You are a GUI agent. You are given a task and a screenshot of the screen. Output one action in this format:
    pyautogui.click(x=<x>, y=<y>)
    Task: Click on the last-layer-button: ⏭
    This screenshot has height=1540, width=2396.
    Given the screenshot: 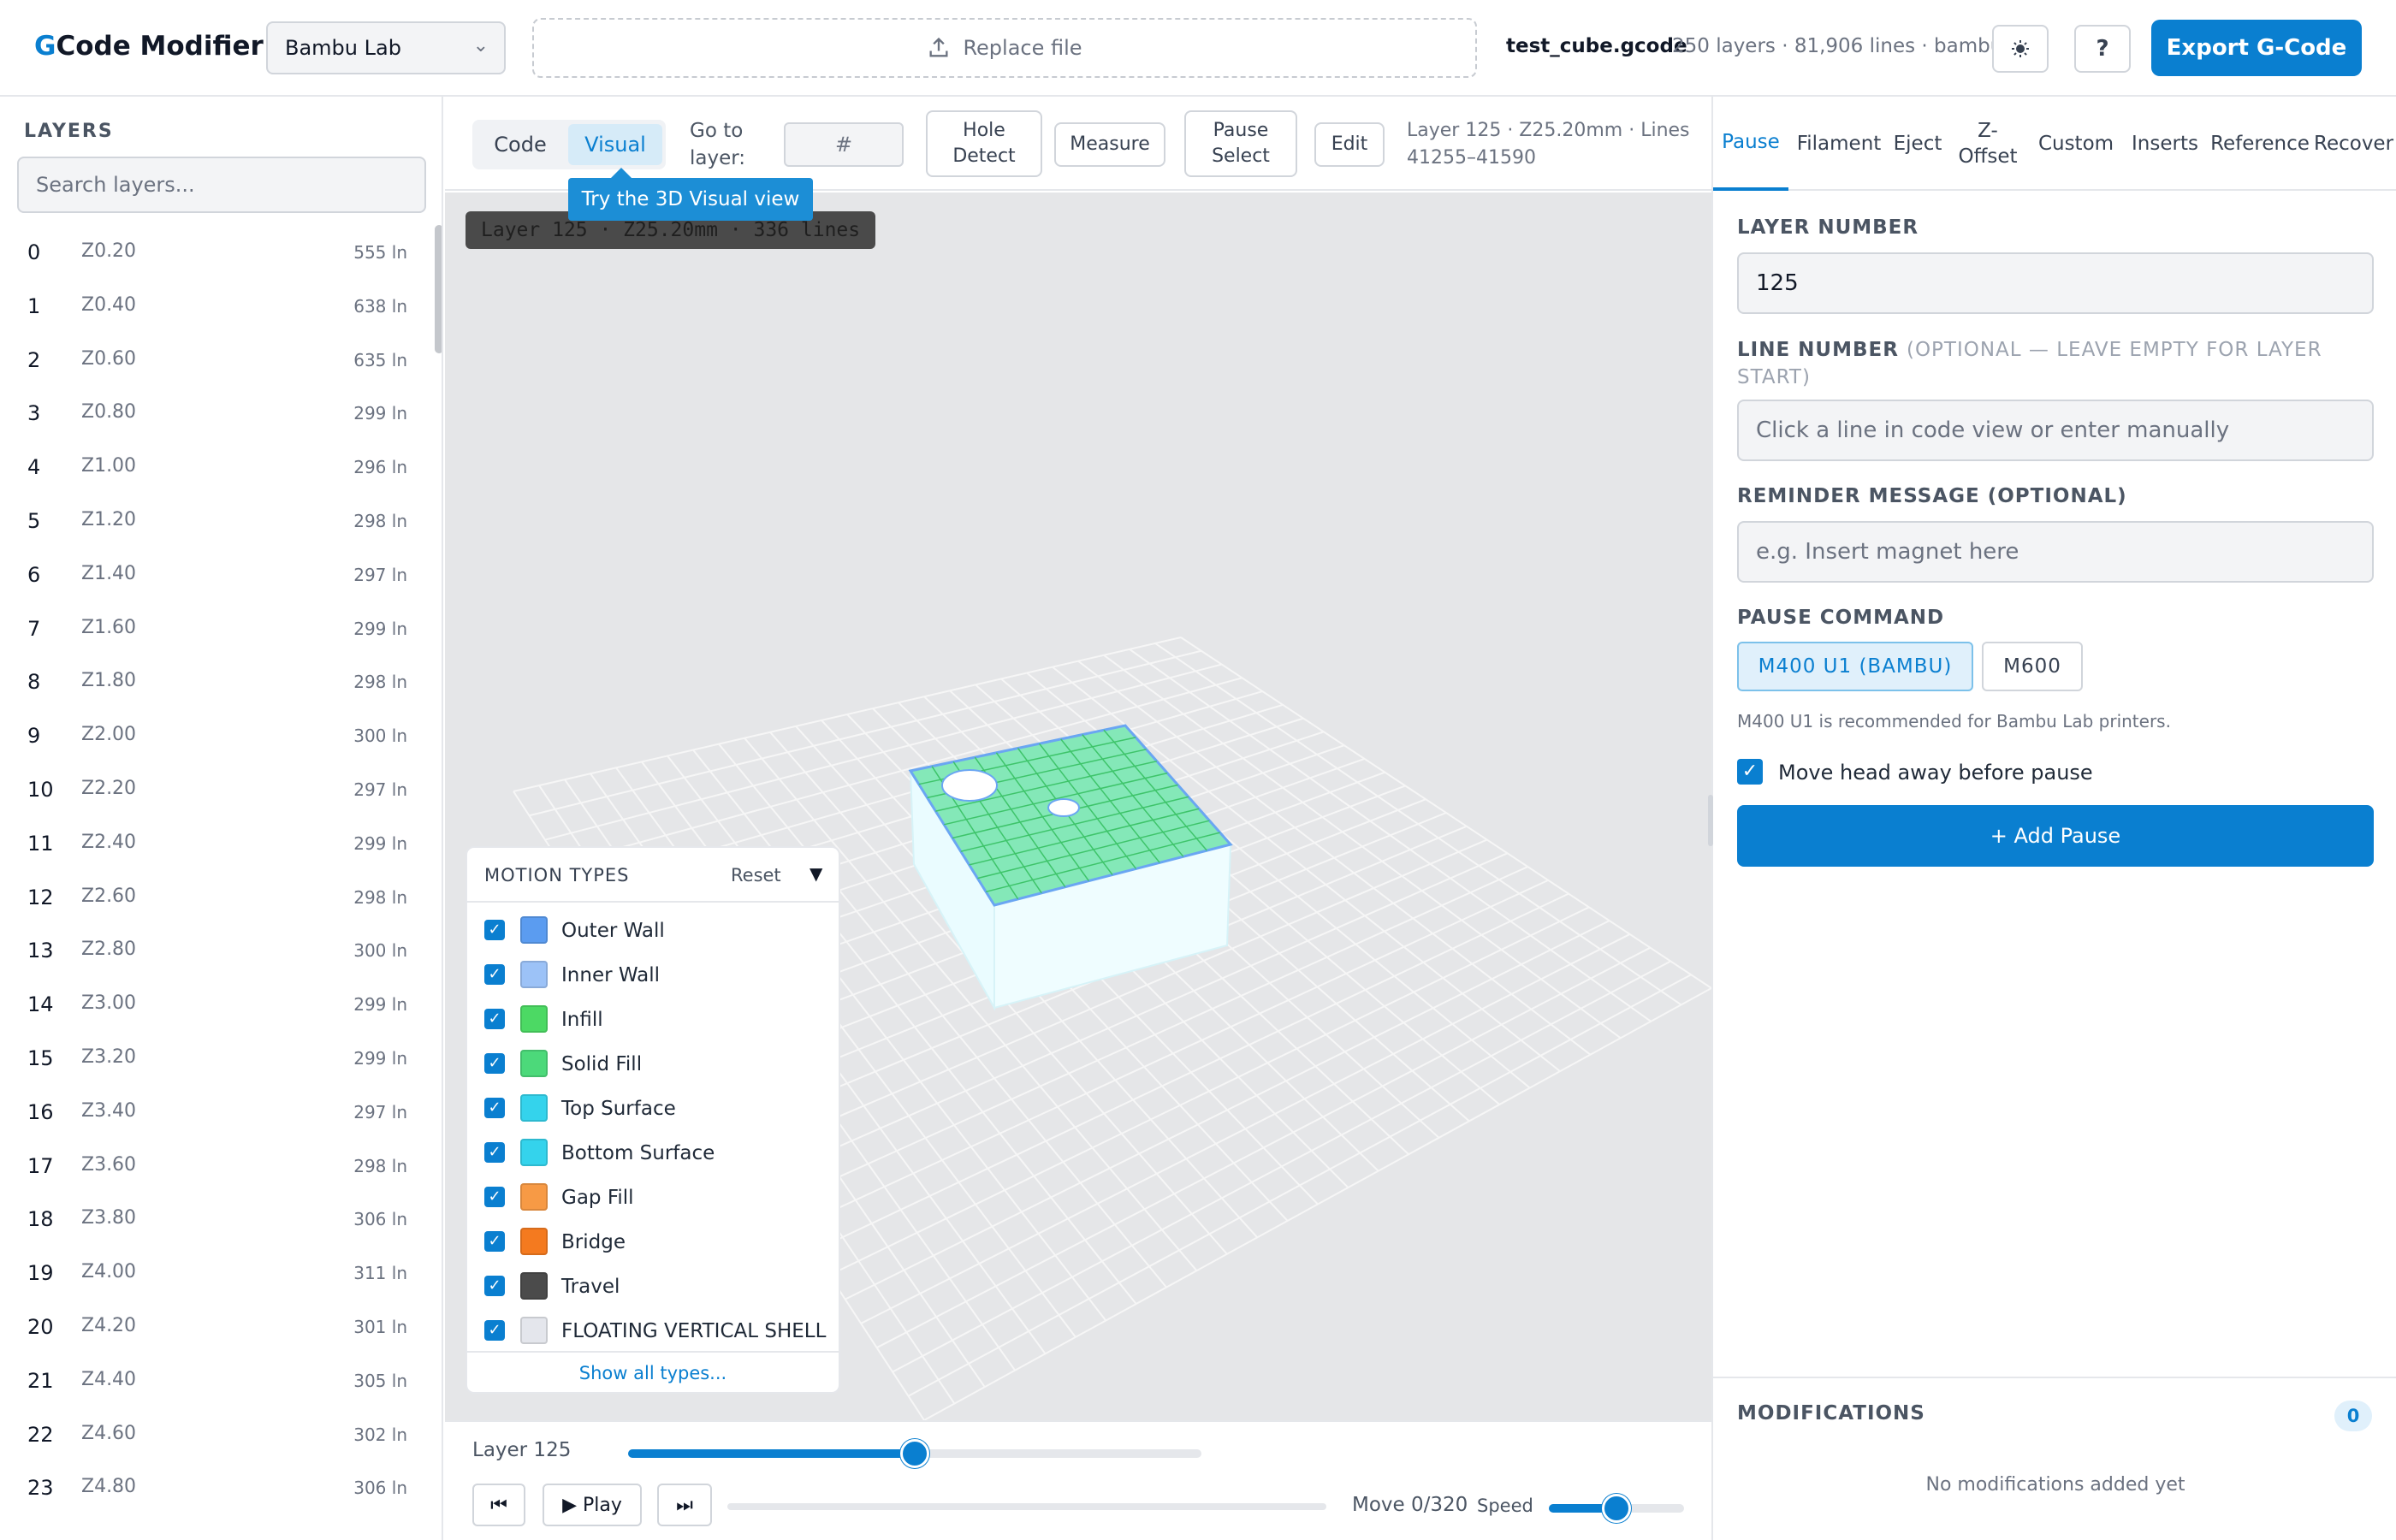 What is the action you would take?
    pyautogui.click(x=684, y=1505)
    